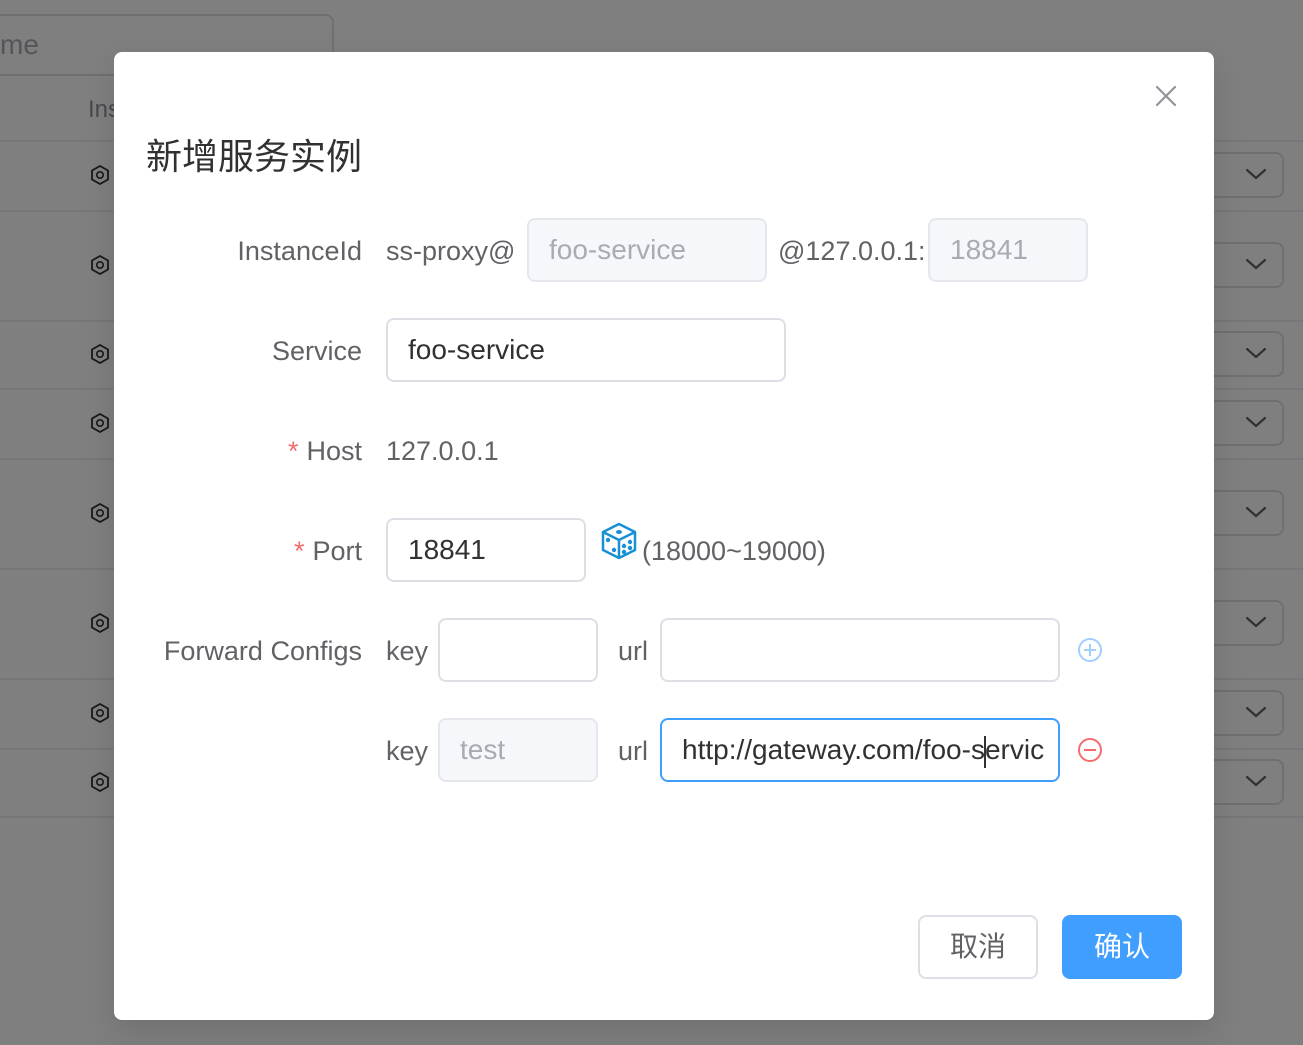  Describe the element at coordinates (337, 551) in the screenshot. I see `port-label-text: Port` at that location.